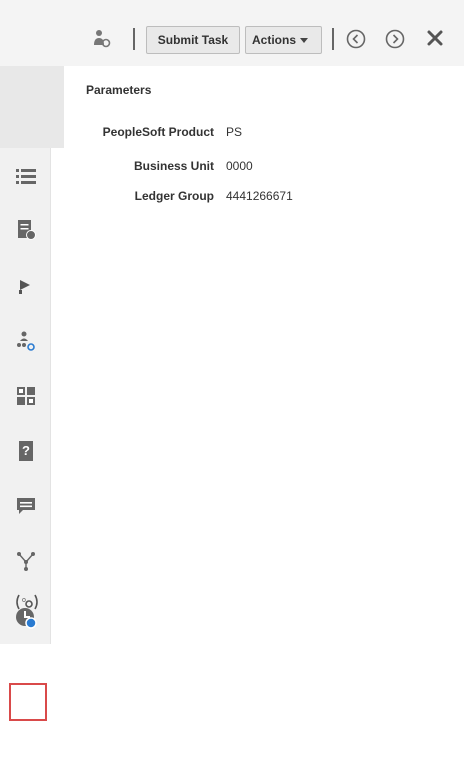 This screenshot has height=767, width=464. What do you see at coordinates (356, 39) in the screenshot?
I see `previous-icon` at bounding box center [356, 39].